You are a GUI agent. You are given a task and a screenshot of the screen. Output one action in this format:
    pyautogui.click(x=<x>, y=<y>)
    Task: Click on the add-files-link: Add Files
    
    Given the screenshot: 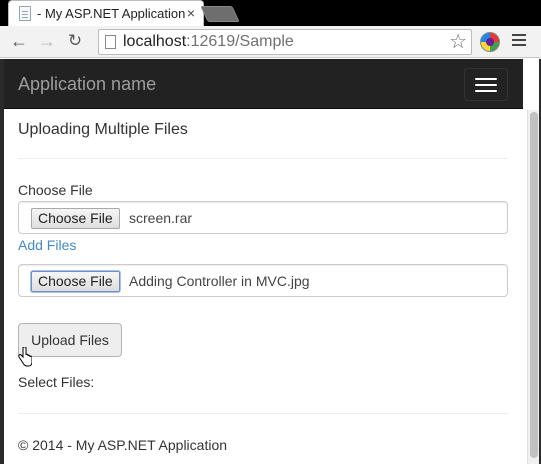 What is the action you would take?
    pyautogui.click(x=47, y=245)
    